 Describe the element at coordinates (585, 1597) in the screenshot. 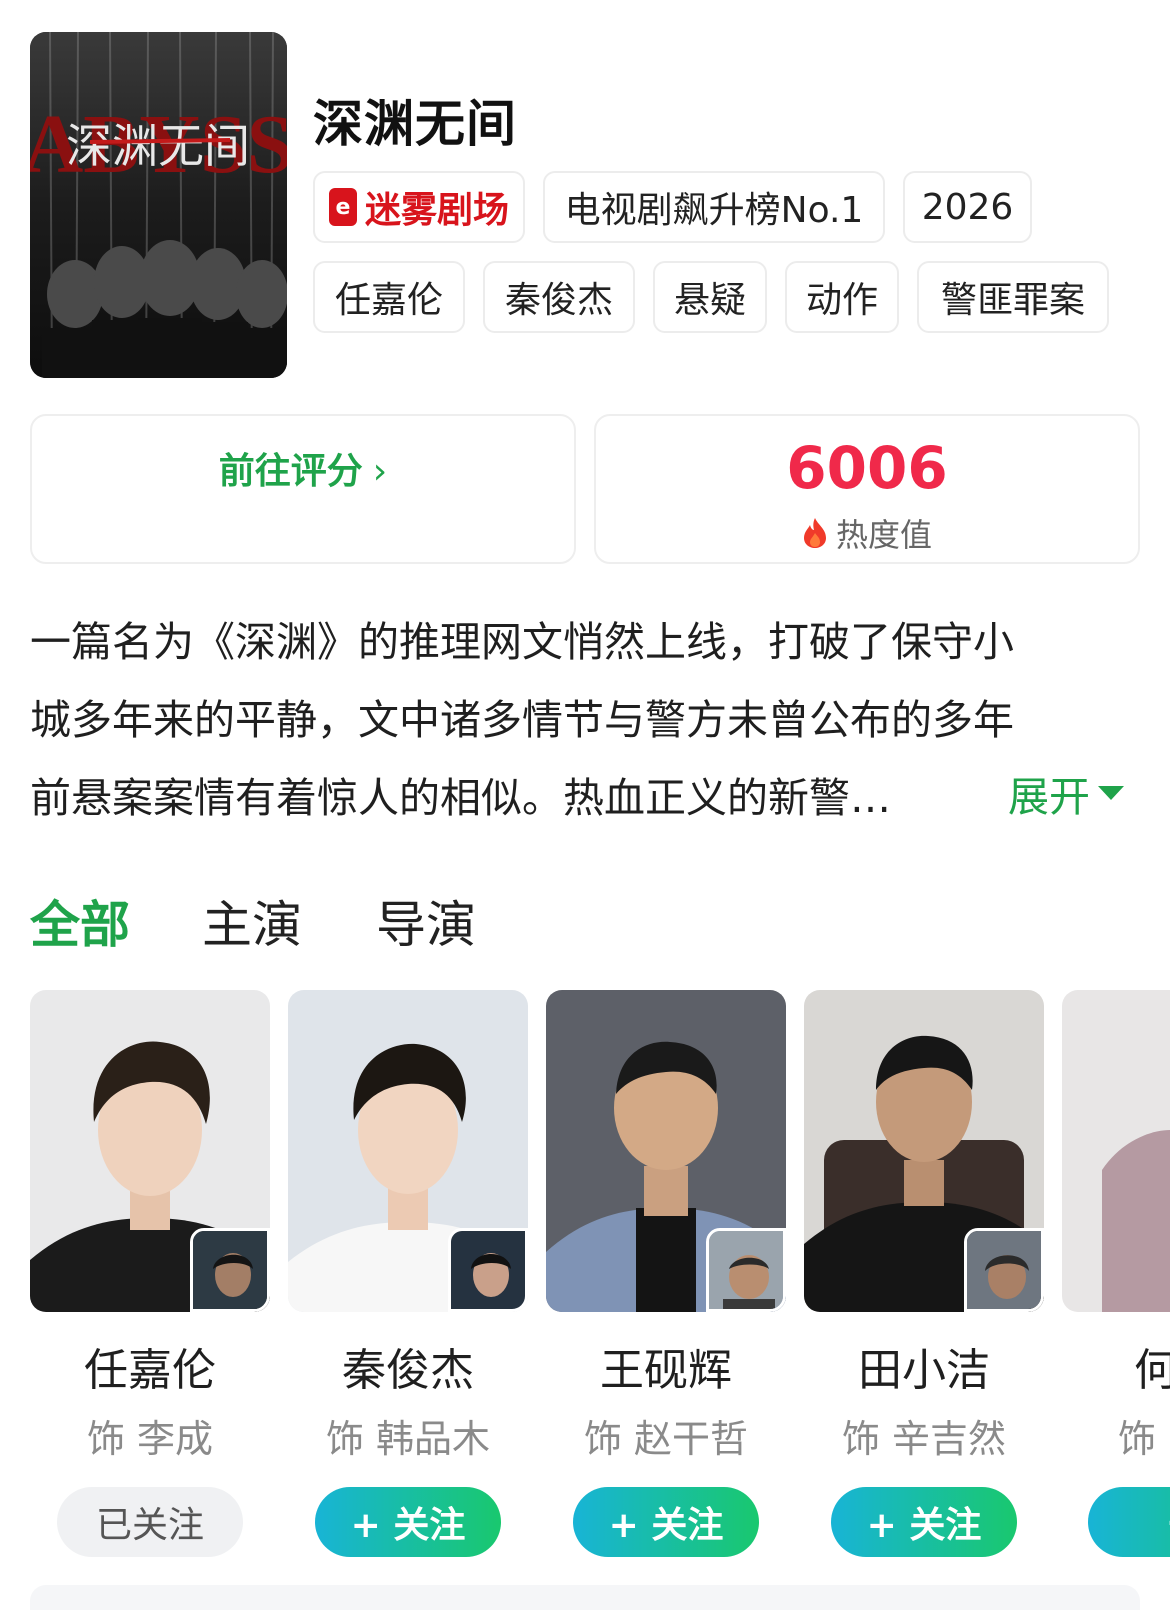

I see `next-section-card` at that location.